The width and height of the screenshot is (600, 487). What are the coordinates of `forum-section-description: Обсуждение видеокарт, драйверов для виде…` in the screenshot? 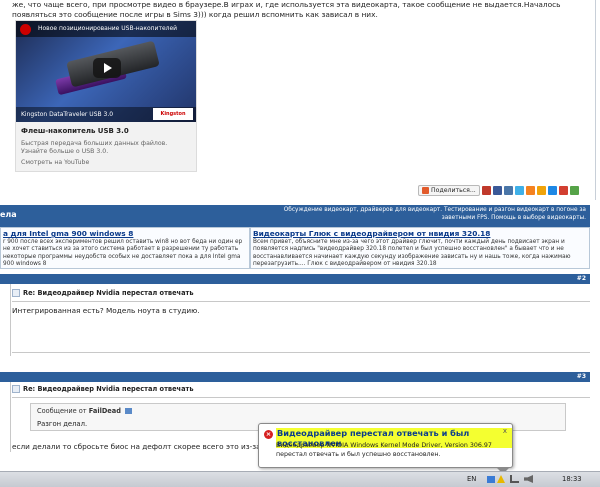 It's located at (434, 214).